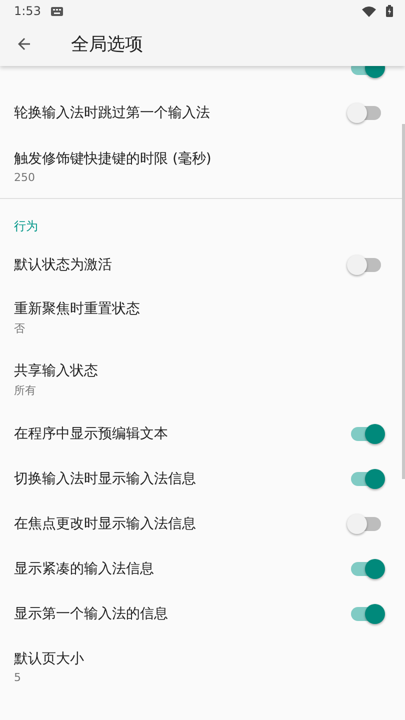  What do you see at coordinates (112, 113) in the screenshot?
I see `setting-title: 轮换输入法时跳过第一个输入法` at bounding box center [112, 113].